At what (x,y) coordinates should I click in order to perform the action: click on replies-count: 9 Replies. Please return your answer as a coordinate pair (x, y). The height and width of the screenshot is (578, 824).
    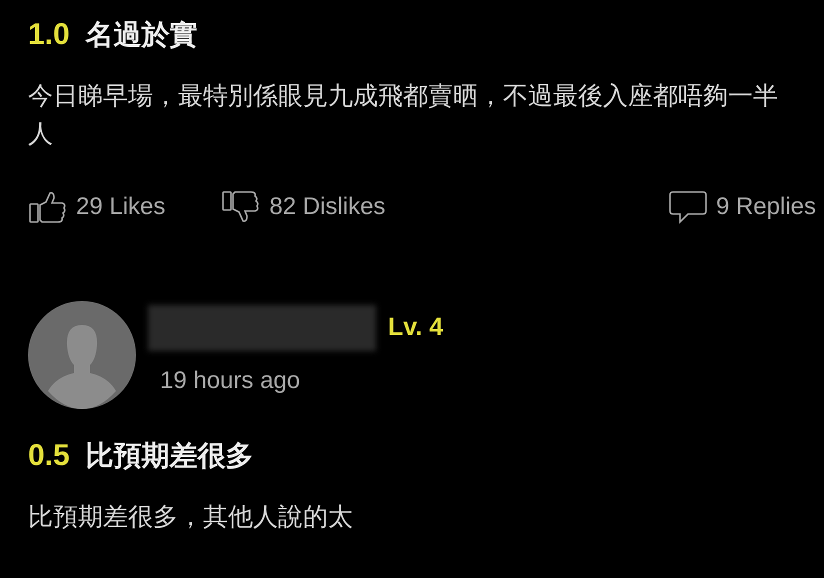
    Looking at the image, I should click on (766, 207).